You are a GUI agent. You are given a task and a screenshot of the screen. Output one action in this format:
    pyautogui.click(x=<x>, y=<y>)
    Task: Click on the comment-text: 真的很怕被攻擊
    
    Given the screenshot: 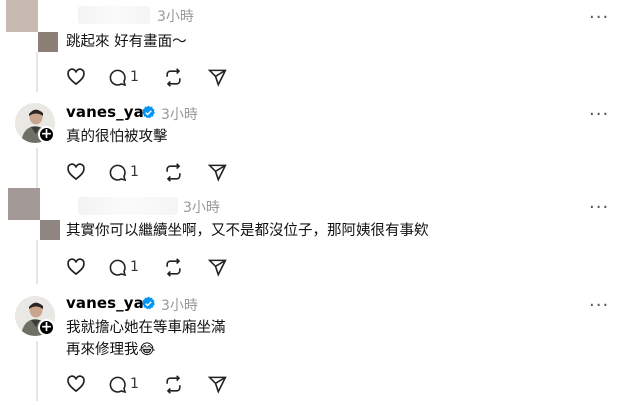 What is the action you would take?
    pyautogui.click(x=117, y=137)
    